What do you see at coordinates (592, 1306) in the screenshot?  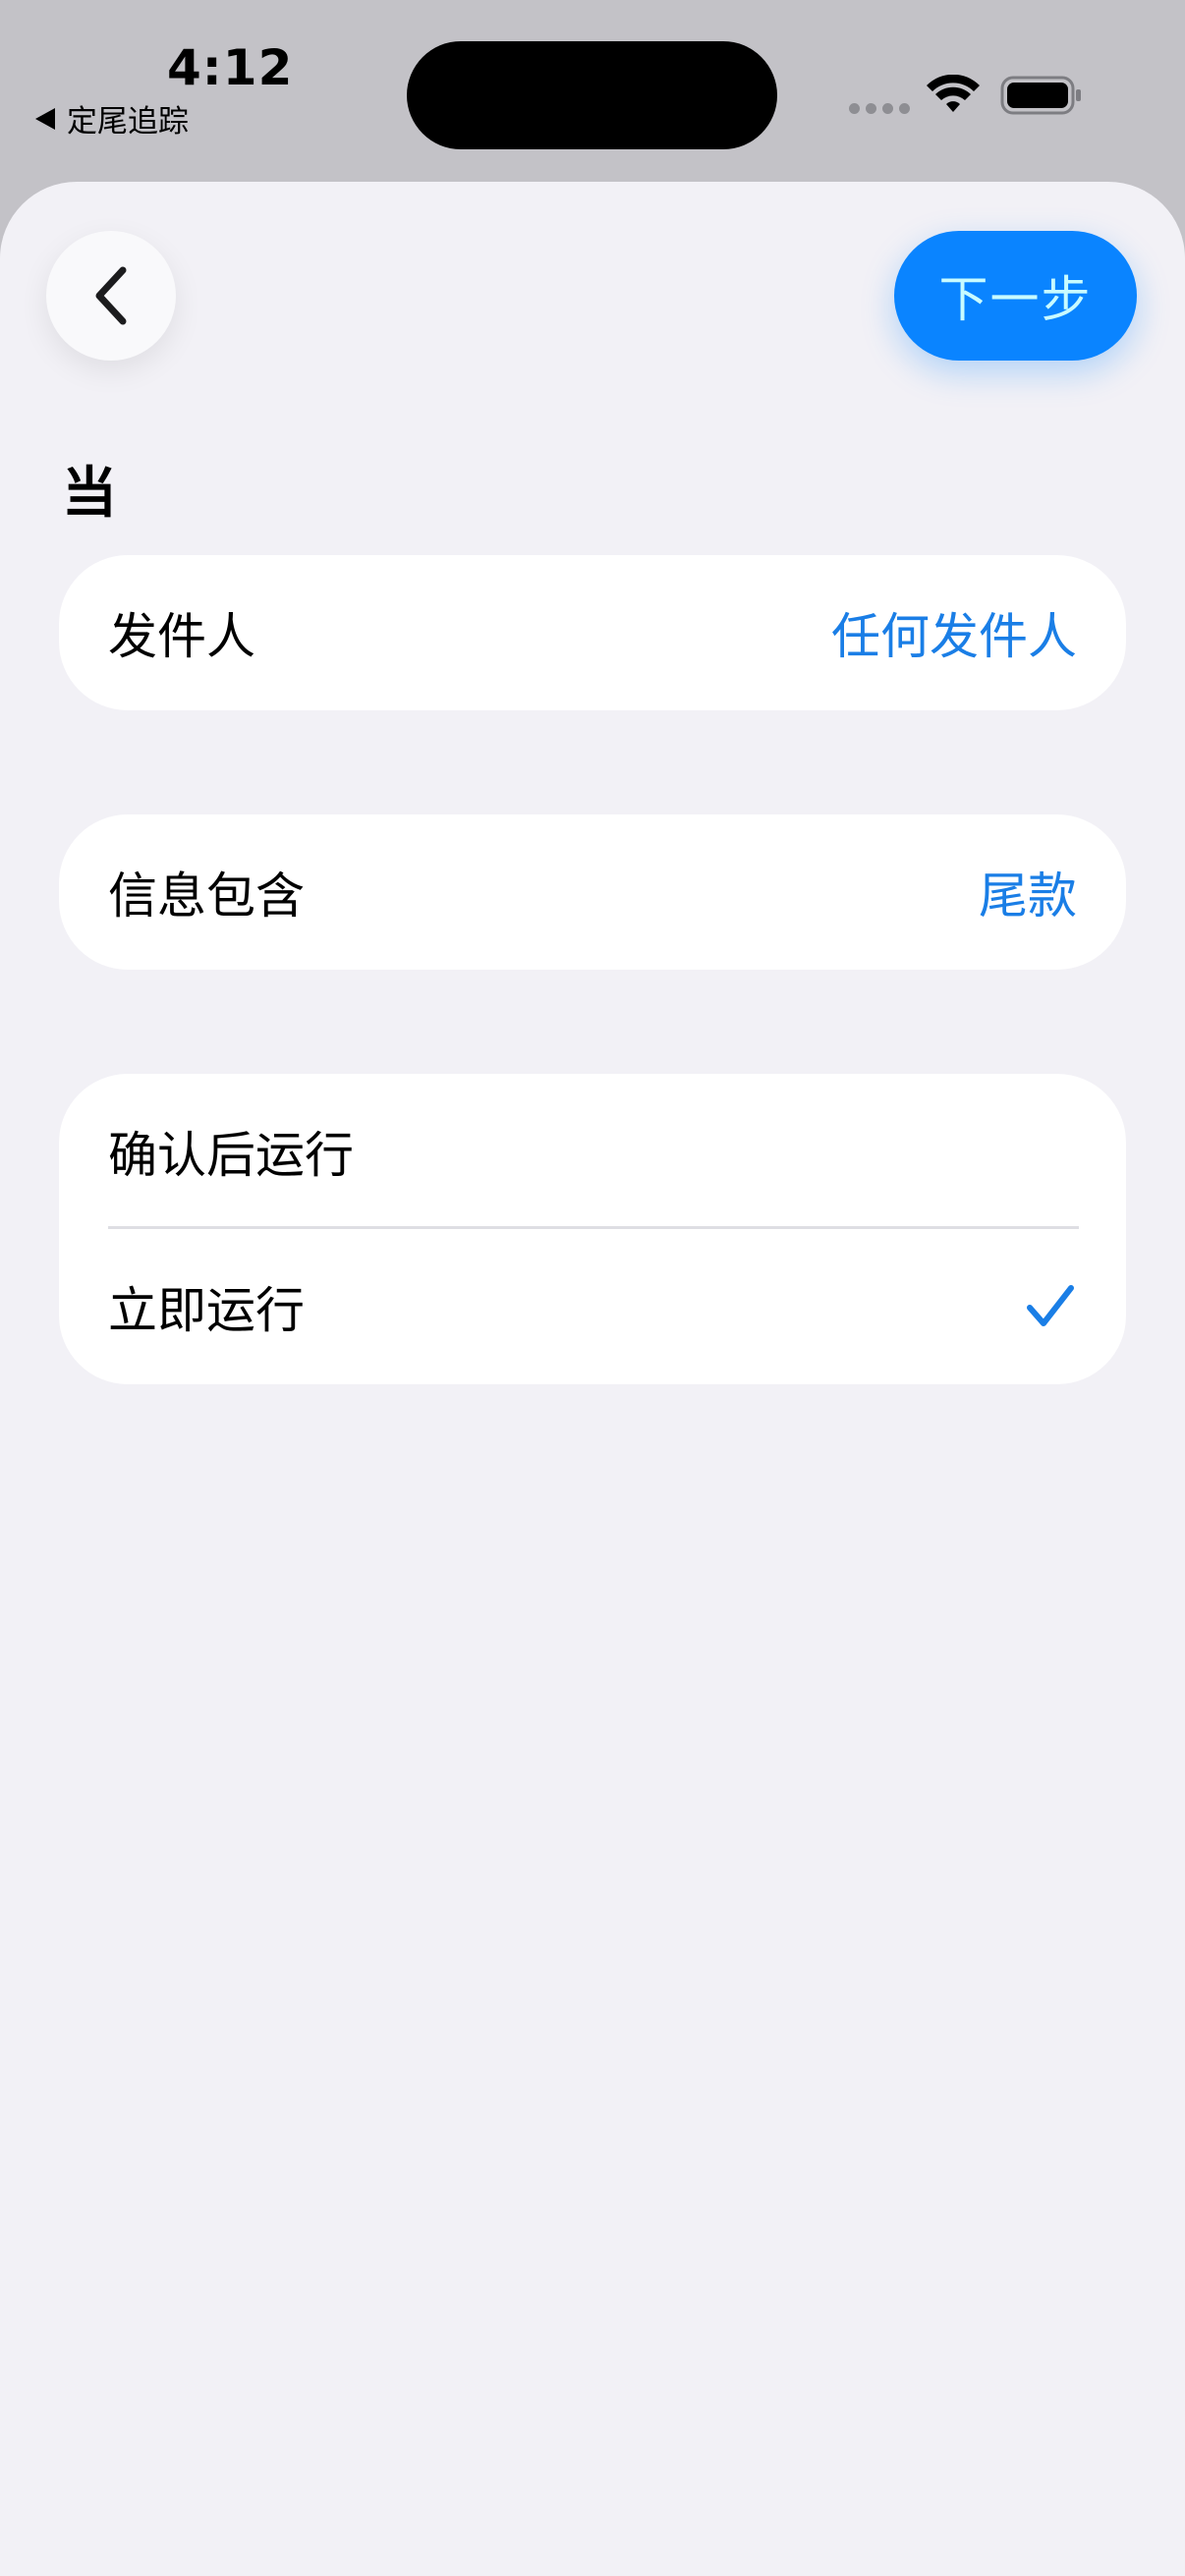 I see `run-option-immediately: 立即运行` at bounding box center [592, 1306].